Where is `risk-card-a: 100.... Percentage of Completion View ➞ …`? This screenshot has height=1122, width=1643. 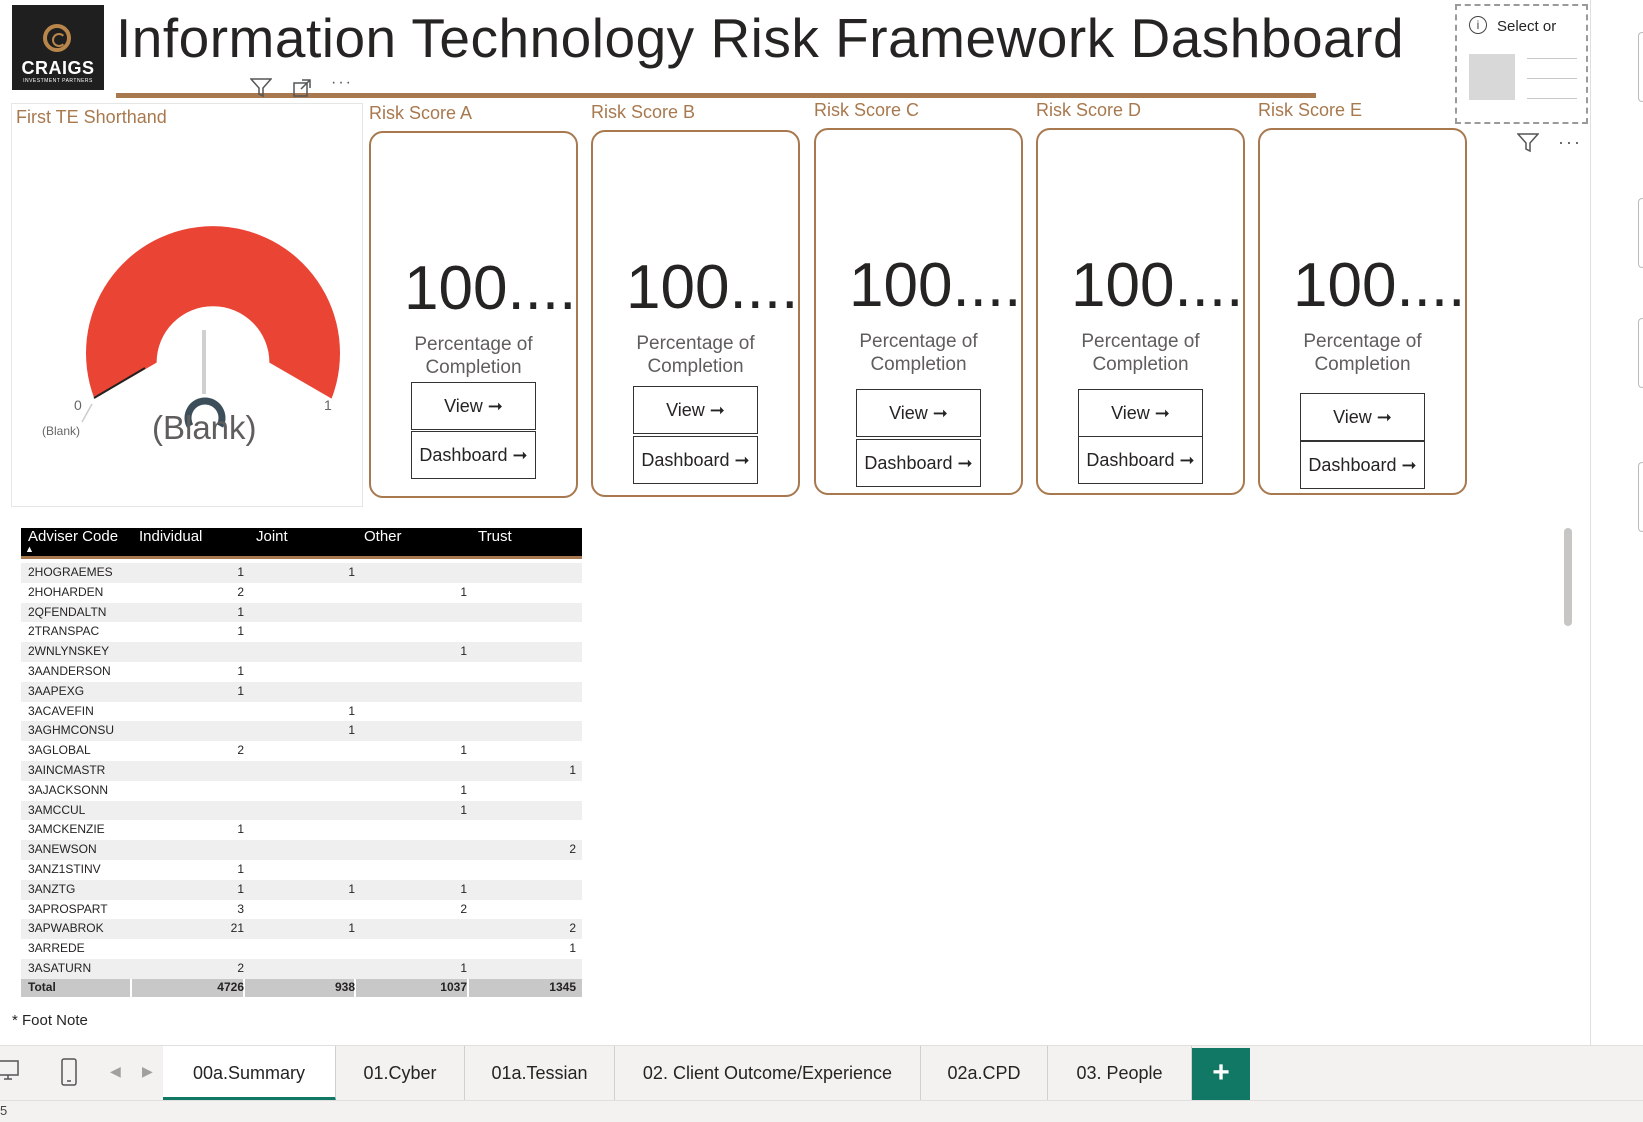 risk-card-a: 100.... Percentage of Completion View ➞ … is located at coordinates (473, 314).